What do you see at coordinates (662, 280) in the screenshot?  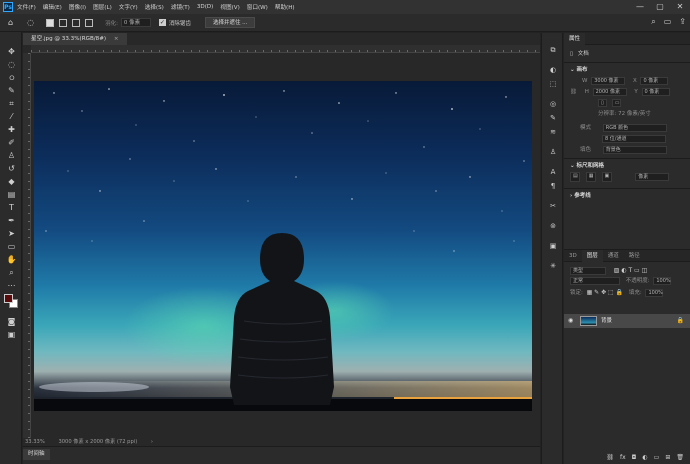 I see `opacity-field: 100%` at bounding box center [662, 280].